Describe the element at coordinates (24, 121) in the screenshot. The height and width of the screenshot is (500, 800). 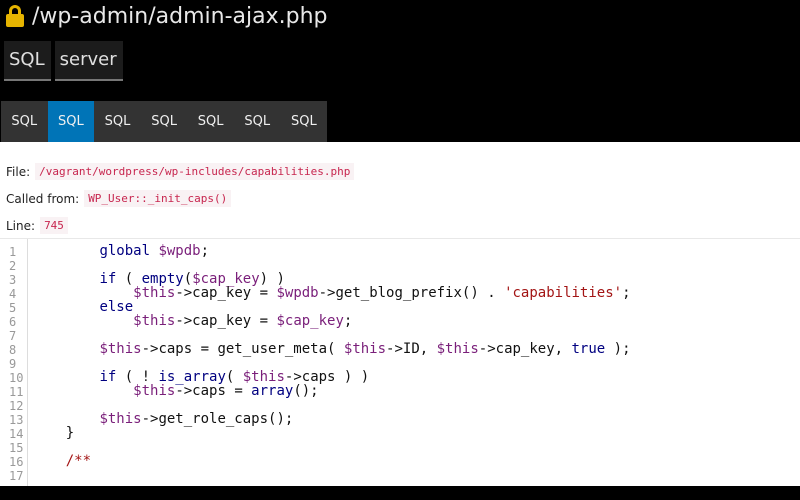
I see `query-tab-1: SQL` at that location.